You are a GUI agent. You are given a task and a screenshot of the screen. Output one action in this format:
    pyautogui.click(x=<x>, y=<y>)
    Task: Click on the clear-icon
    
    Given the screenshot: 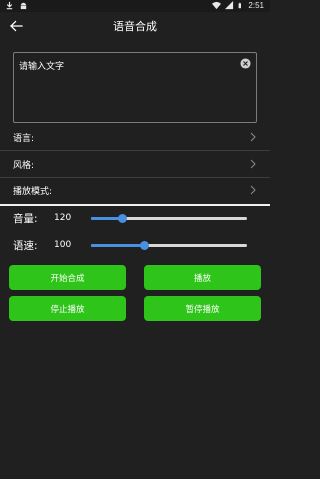 What is the action you would take?
    pyautogui.click(x=245, y=63)
    